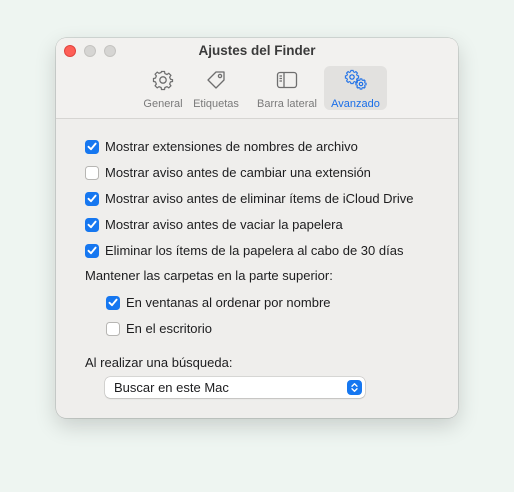 The height and width of the screenshot is (492, 514). What do you see at coordinates (287, 104) in the screenshot?
I see `tab-label: Barra lateral` at bounding box center [287, 104].